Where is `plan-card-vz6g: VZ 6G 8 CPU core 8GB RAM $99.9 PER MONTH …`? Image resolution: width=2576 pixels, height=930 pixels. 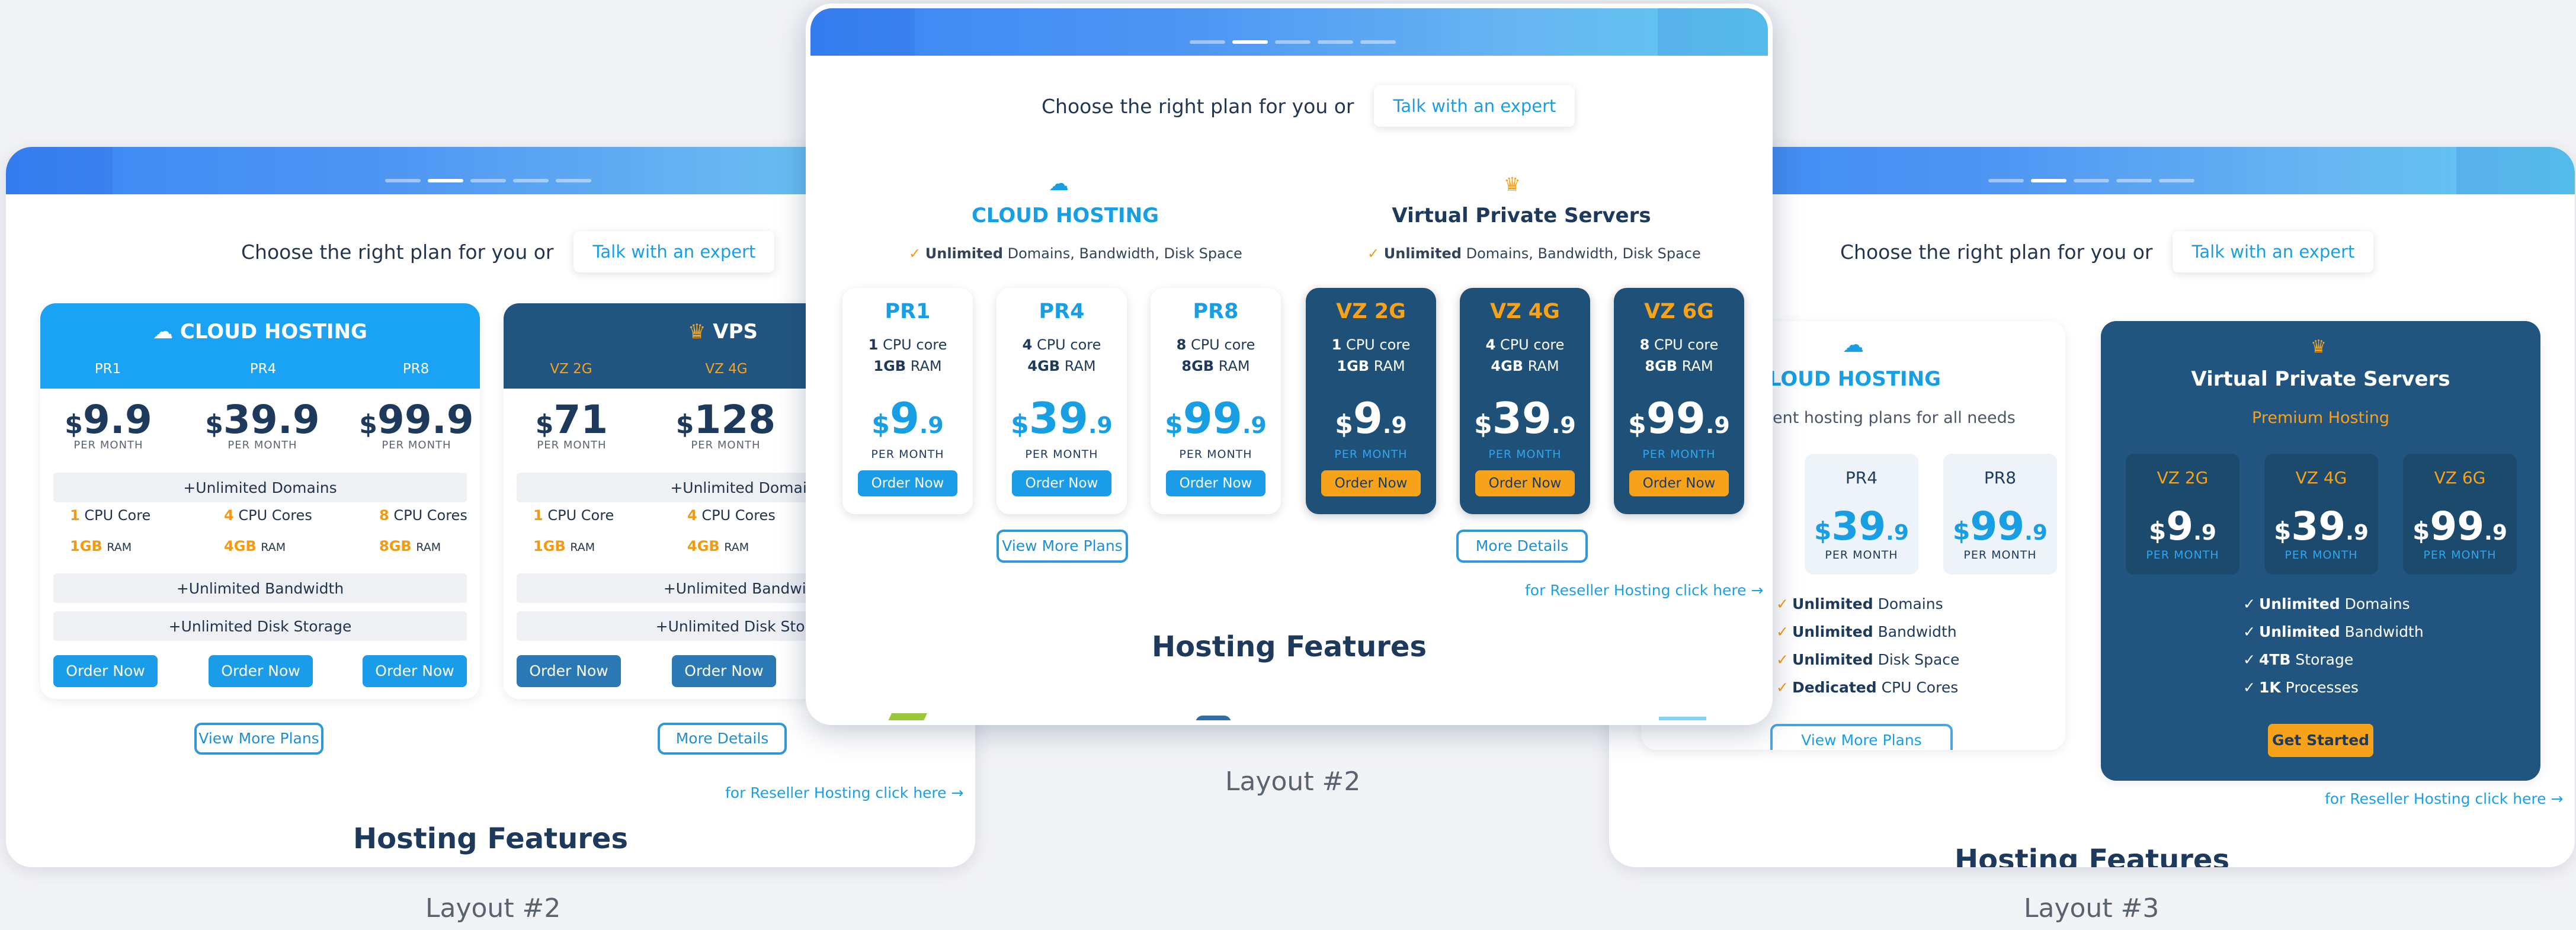 plan-card-vz6g: VZ 6G 8 CPU core 8GB RAM $99.9 PER MONTH … is located at coordinates (1679, 401).